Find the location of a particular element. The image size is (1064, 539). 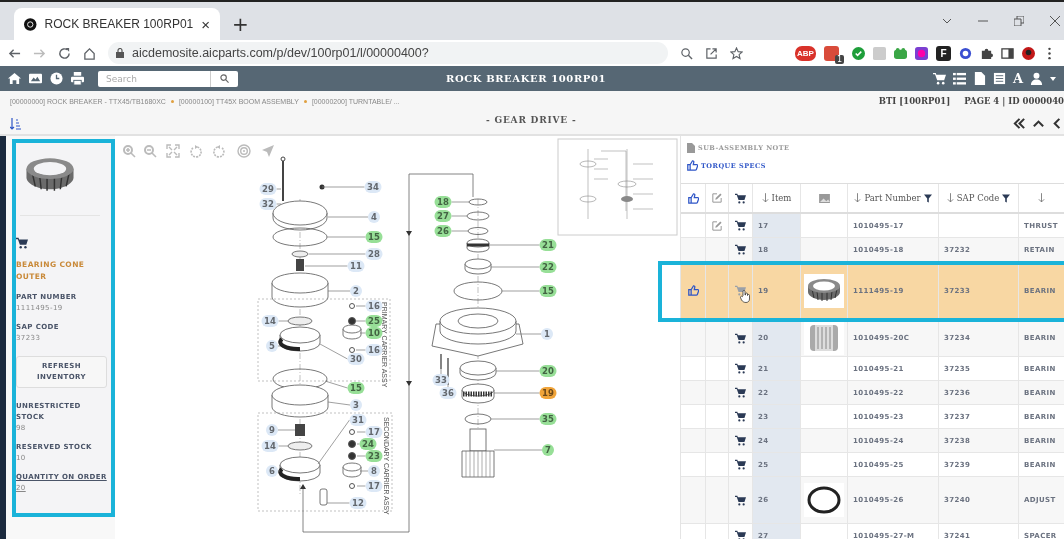

puzzle-icon is located at coordinates (986, 53).